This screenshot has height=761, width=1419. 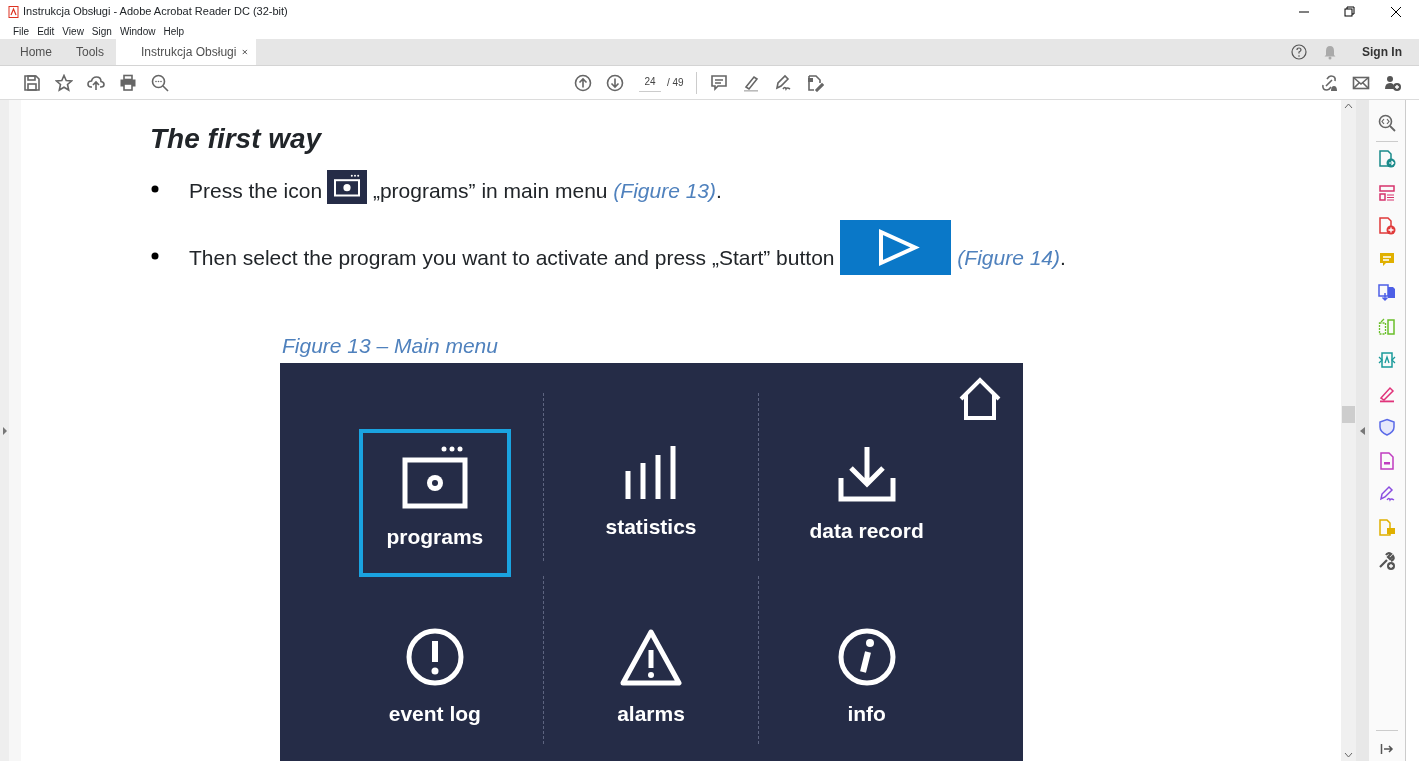 I want to click on exclamation-circle-icon, so click(x=434, y=657).